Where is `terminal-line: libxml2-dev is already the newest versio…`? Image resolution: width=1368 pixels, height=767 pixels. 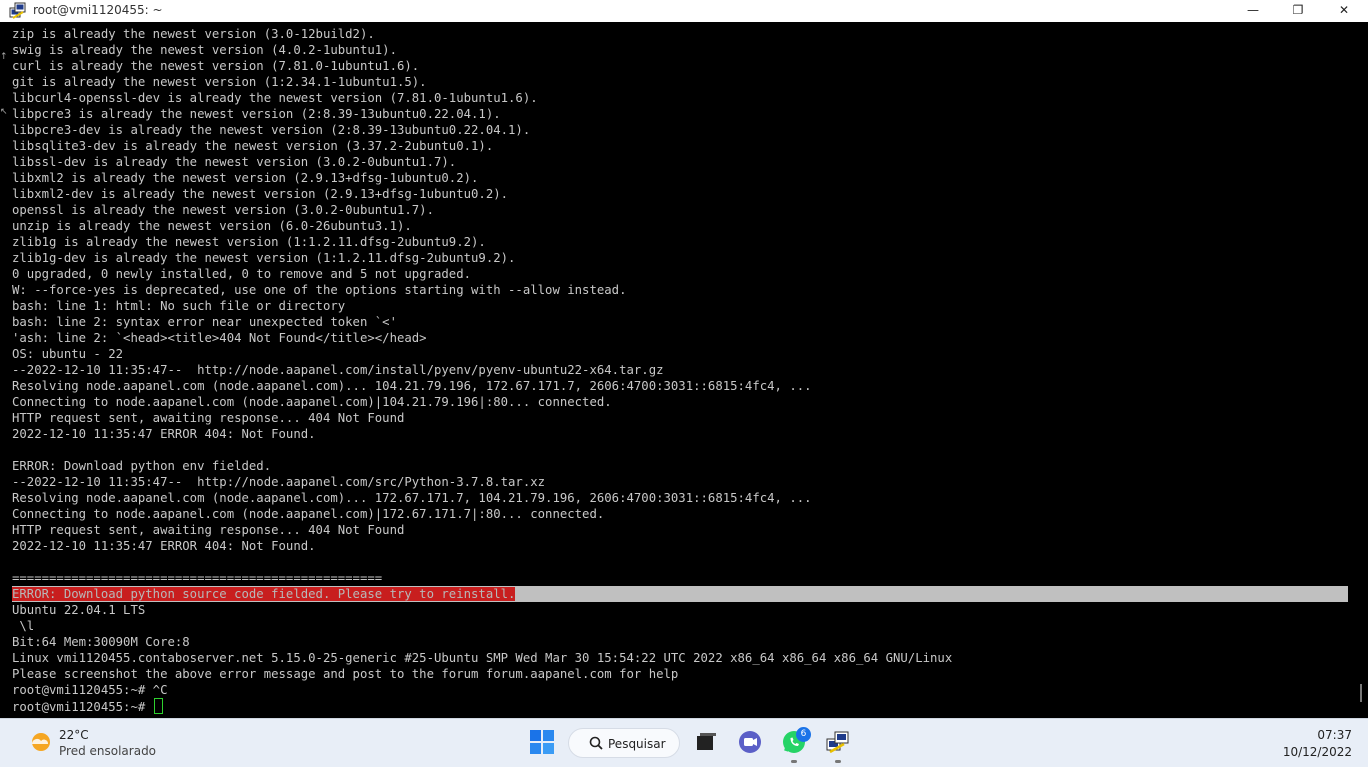 terminal-line: libxml2-dev is already the newest versio… is located at coordinates (260, 194).